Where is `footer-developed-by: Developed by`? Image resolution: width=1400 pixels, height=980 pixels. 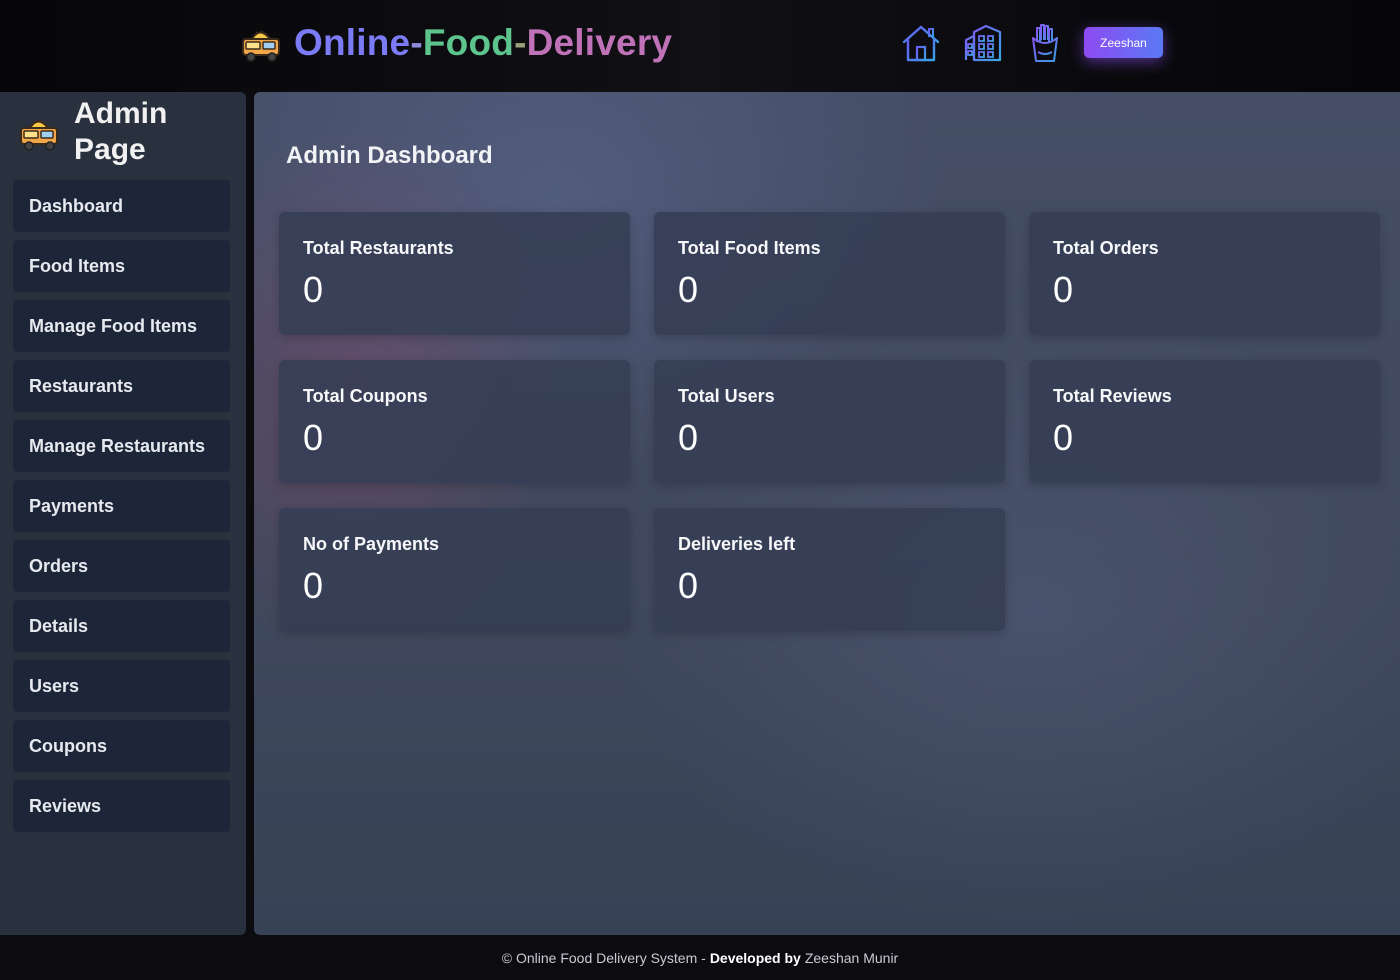 footer-developed-by: Developed by is located at coordinates (755, 957).